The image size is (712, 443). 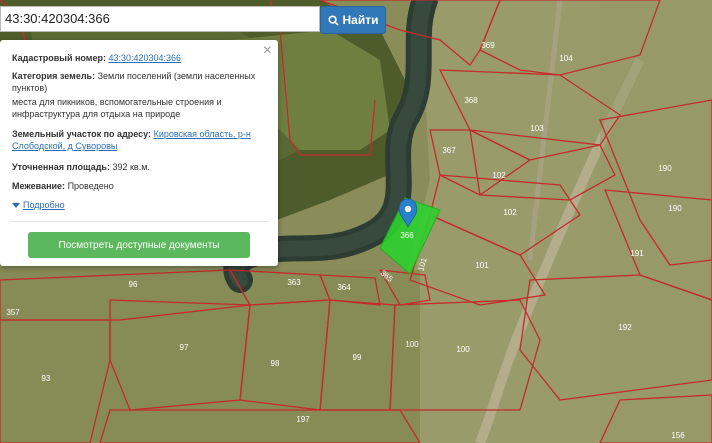 I want to click on survey-label: Межевание:, so click(x=39, y=186).